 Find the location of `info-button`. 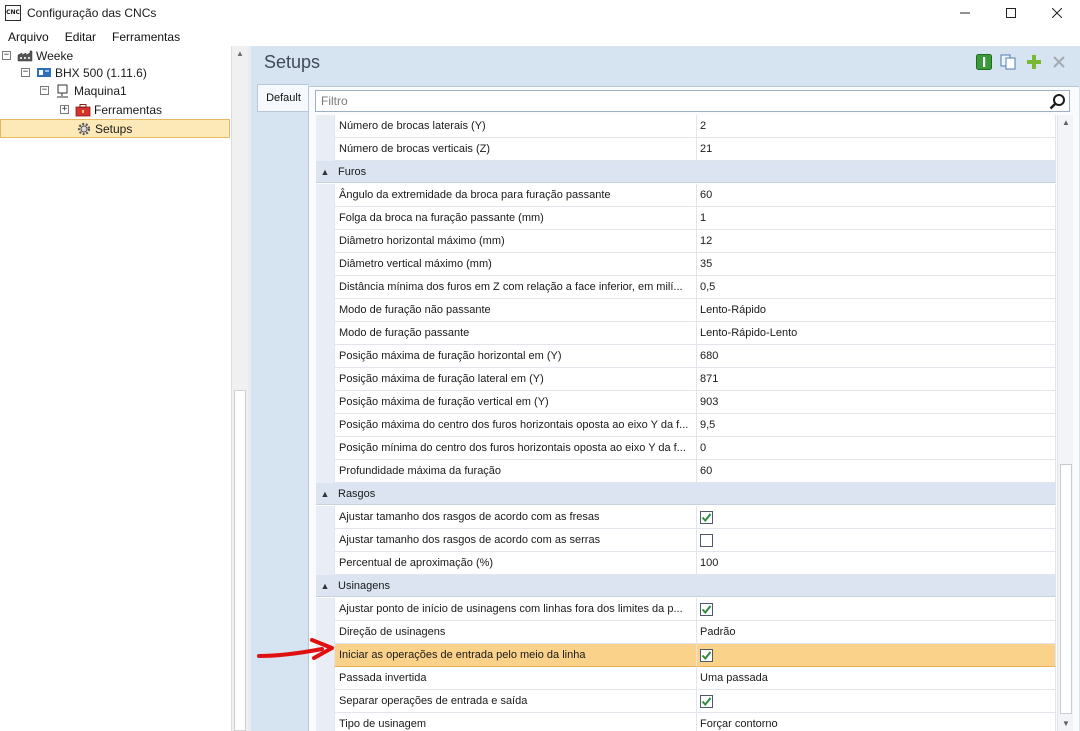

info-button is located at coordinates (983, 61).